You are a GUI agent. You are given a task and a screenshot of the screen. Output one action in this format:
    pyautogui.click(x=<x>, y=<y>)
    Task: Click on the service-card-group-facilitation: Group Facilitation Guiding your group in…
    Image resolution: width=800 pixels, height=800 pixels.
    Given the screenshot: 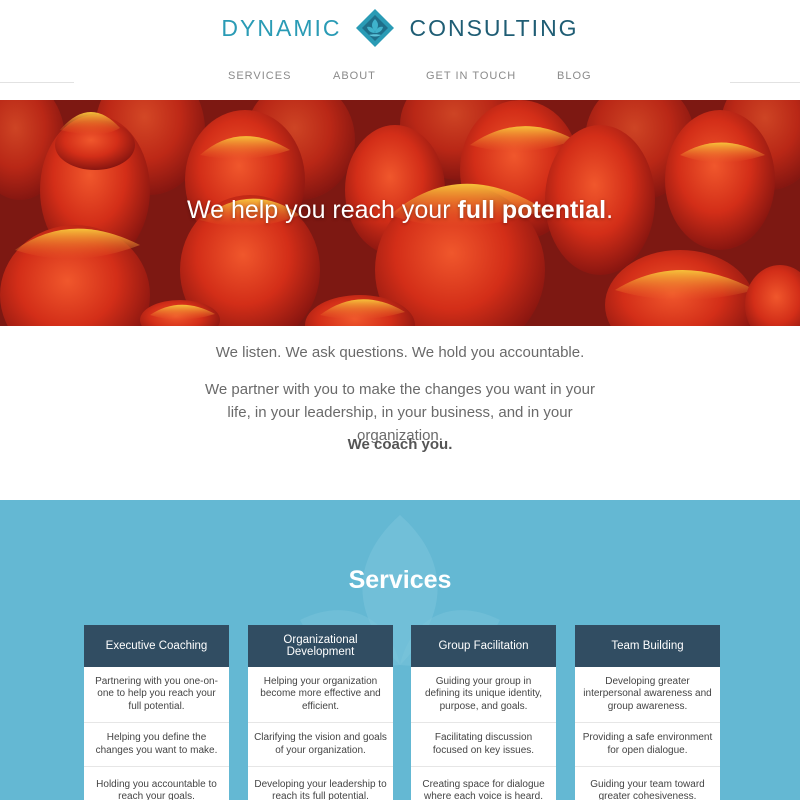 What is the action you would take?
    pyautogui.click(x=483, y=712)
    